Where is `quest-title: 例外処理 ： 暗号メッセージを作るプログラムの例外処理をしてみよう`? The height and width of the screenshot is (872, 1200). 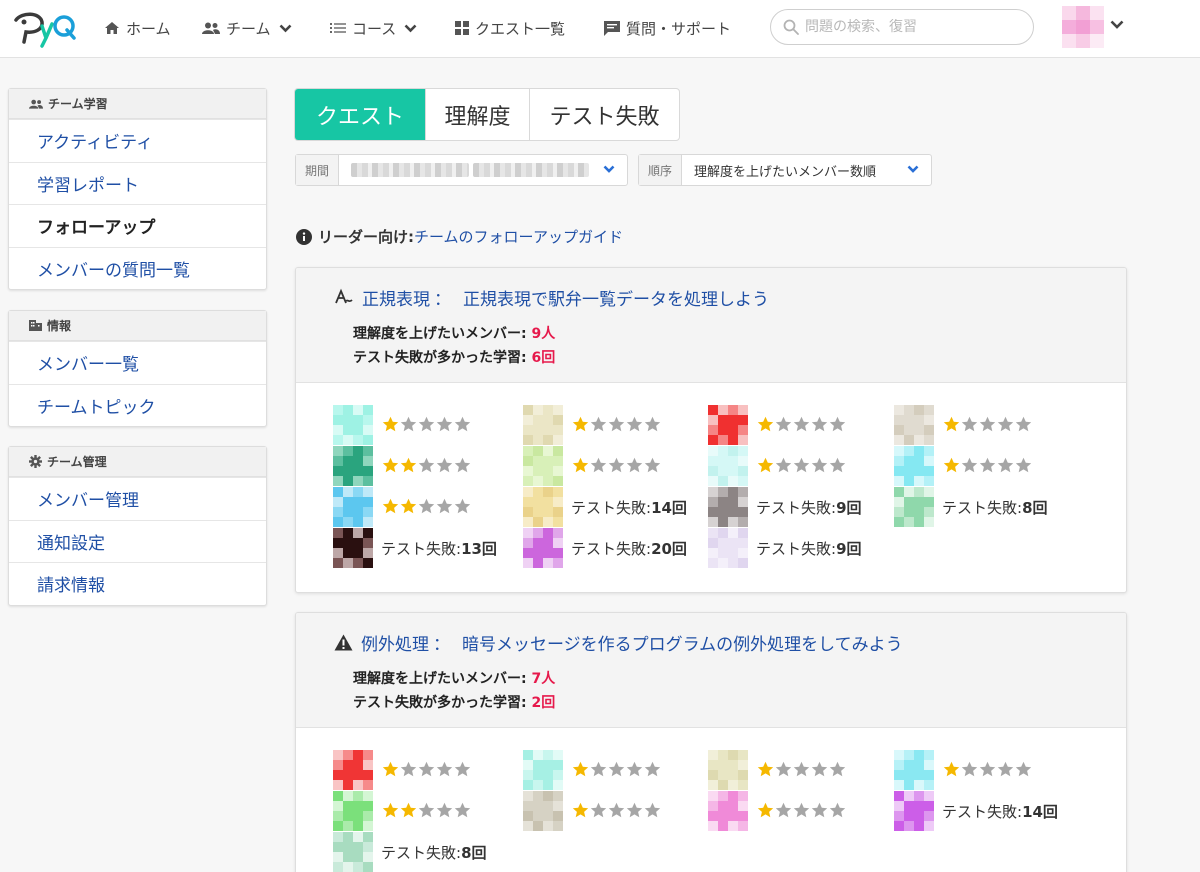 quest-title: 例外処理 ： 暗号メッセージを作るプログラムの例外処理をしてみよう is located at coordinates (618, 642).